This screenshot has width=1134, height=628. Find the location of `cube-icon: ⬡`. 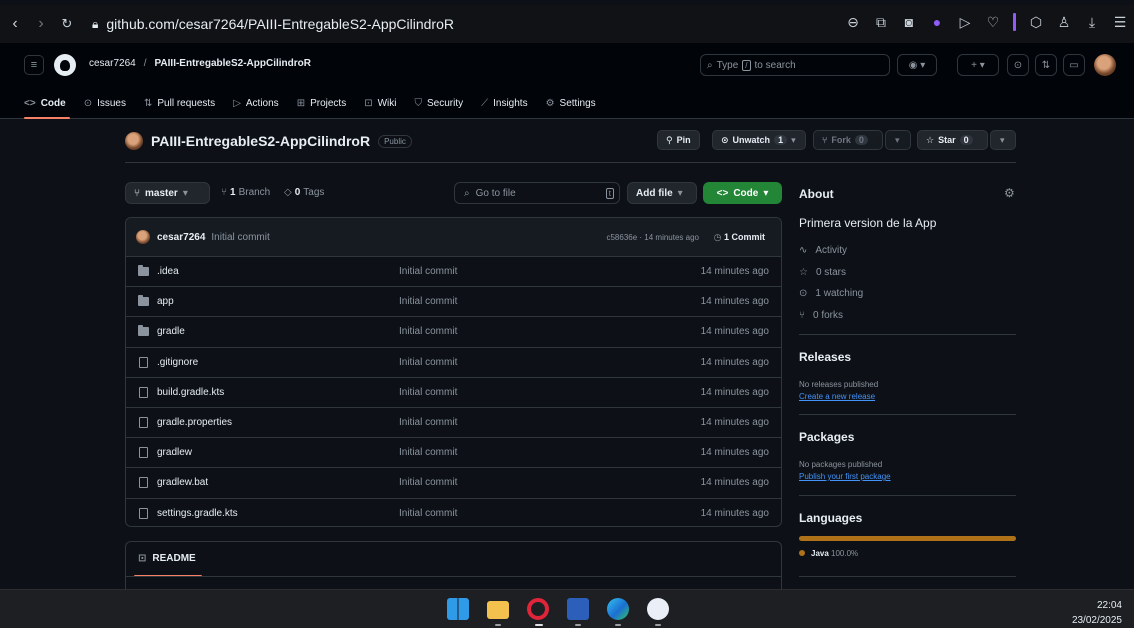

cube-icon: ⬡ is located at coordinates (1036, 22).